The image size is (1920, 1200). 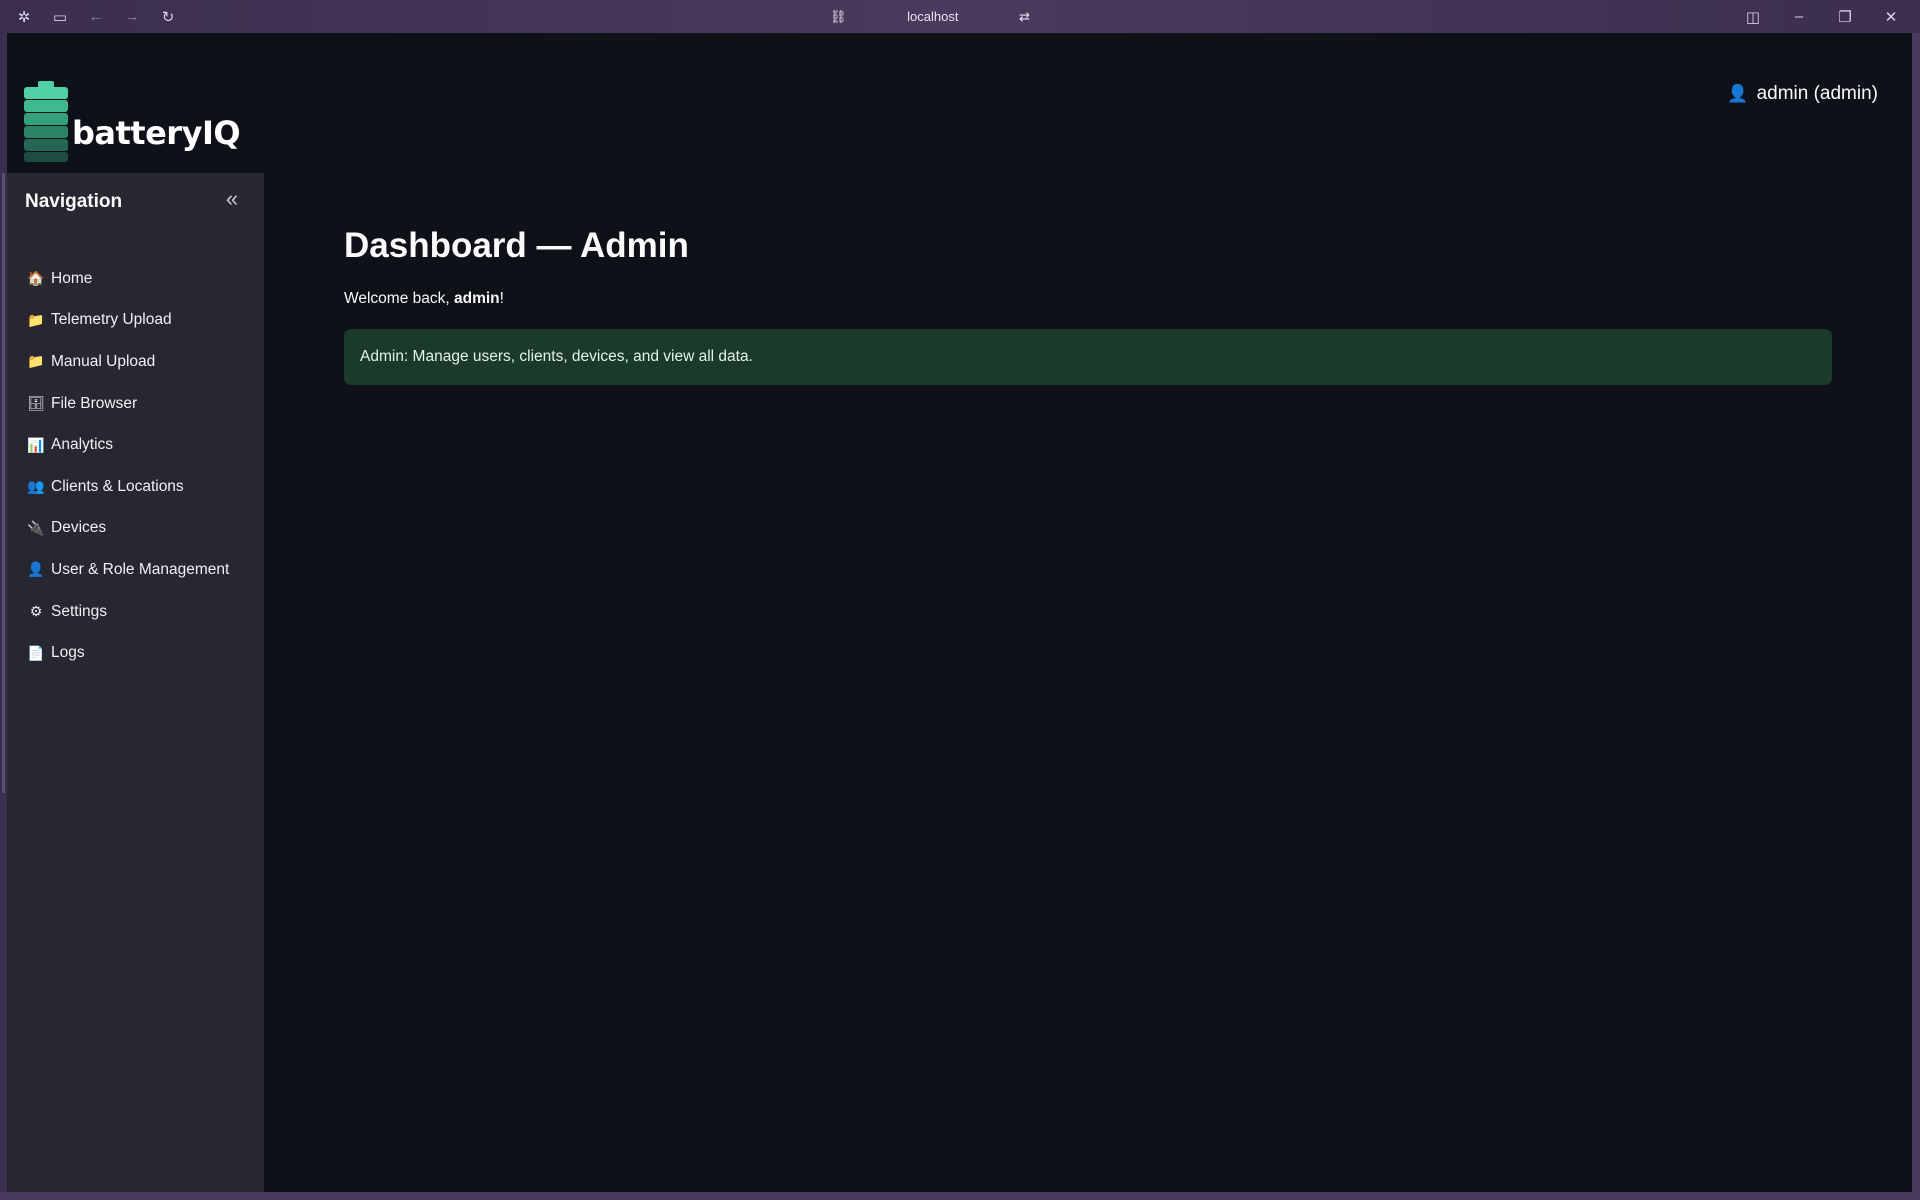 I want to click on sidebar-item-label: Settings, so click(x=79, y=611).